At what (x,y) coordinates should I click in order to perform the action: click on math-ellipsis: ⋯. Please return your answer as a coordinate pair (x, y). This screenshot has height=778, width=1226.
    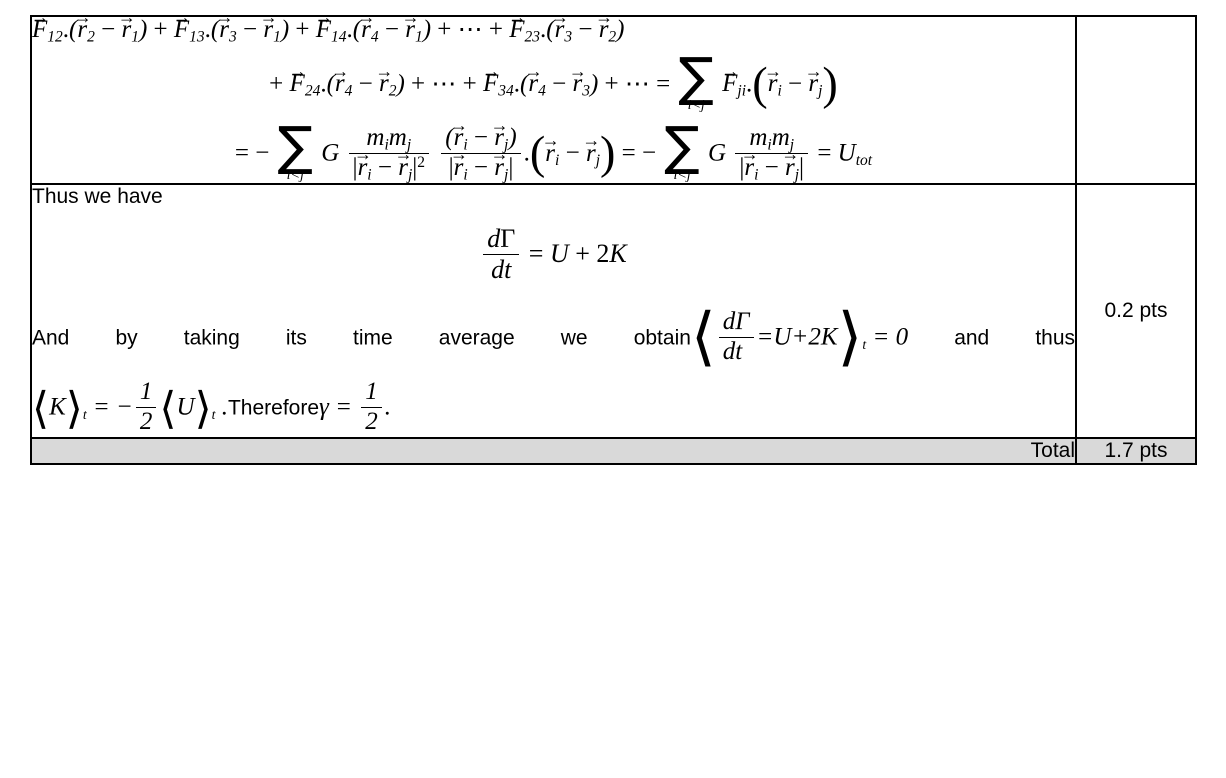
    Looking at the image, I should click on (444, 84).